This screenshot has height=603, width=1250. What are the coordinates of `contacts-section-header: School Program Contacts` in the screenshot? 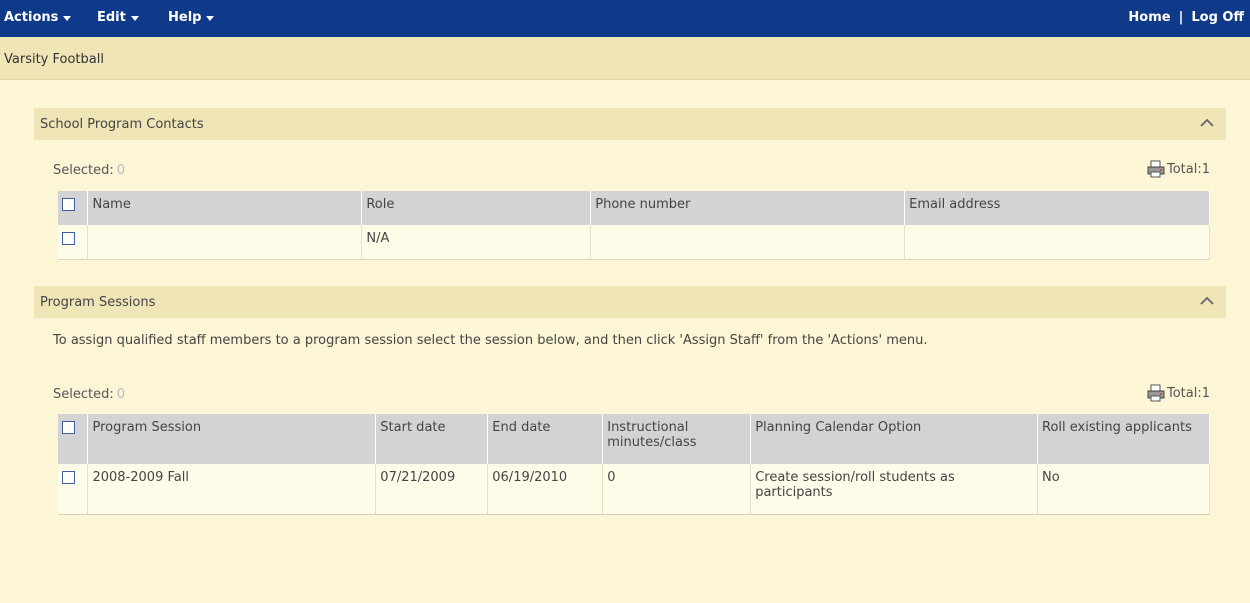 It's located at (630, 124).